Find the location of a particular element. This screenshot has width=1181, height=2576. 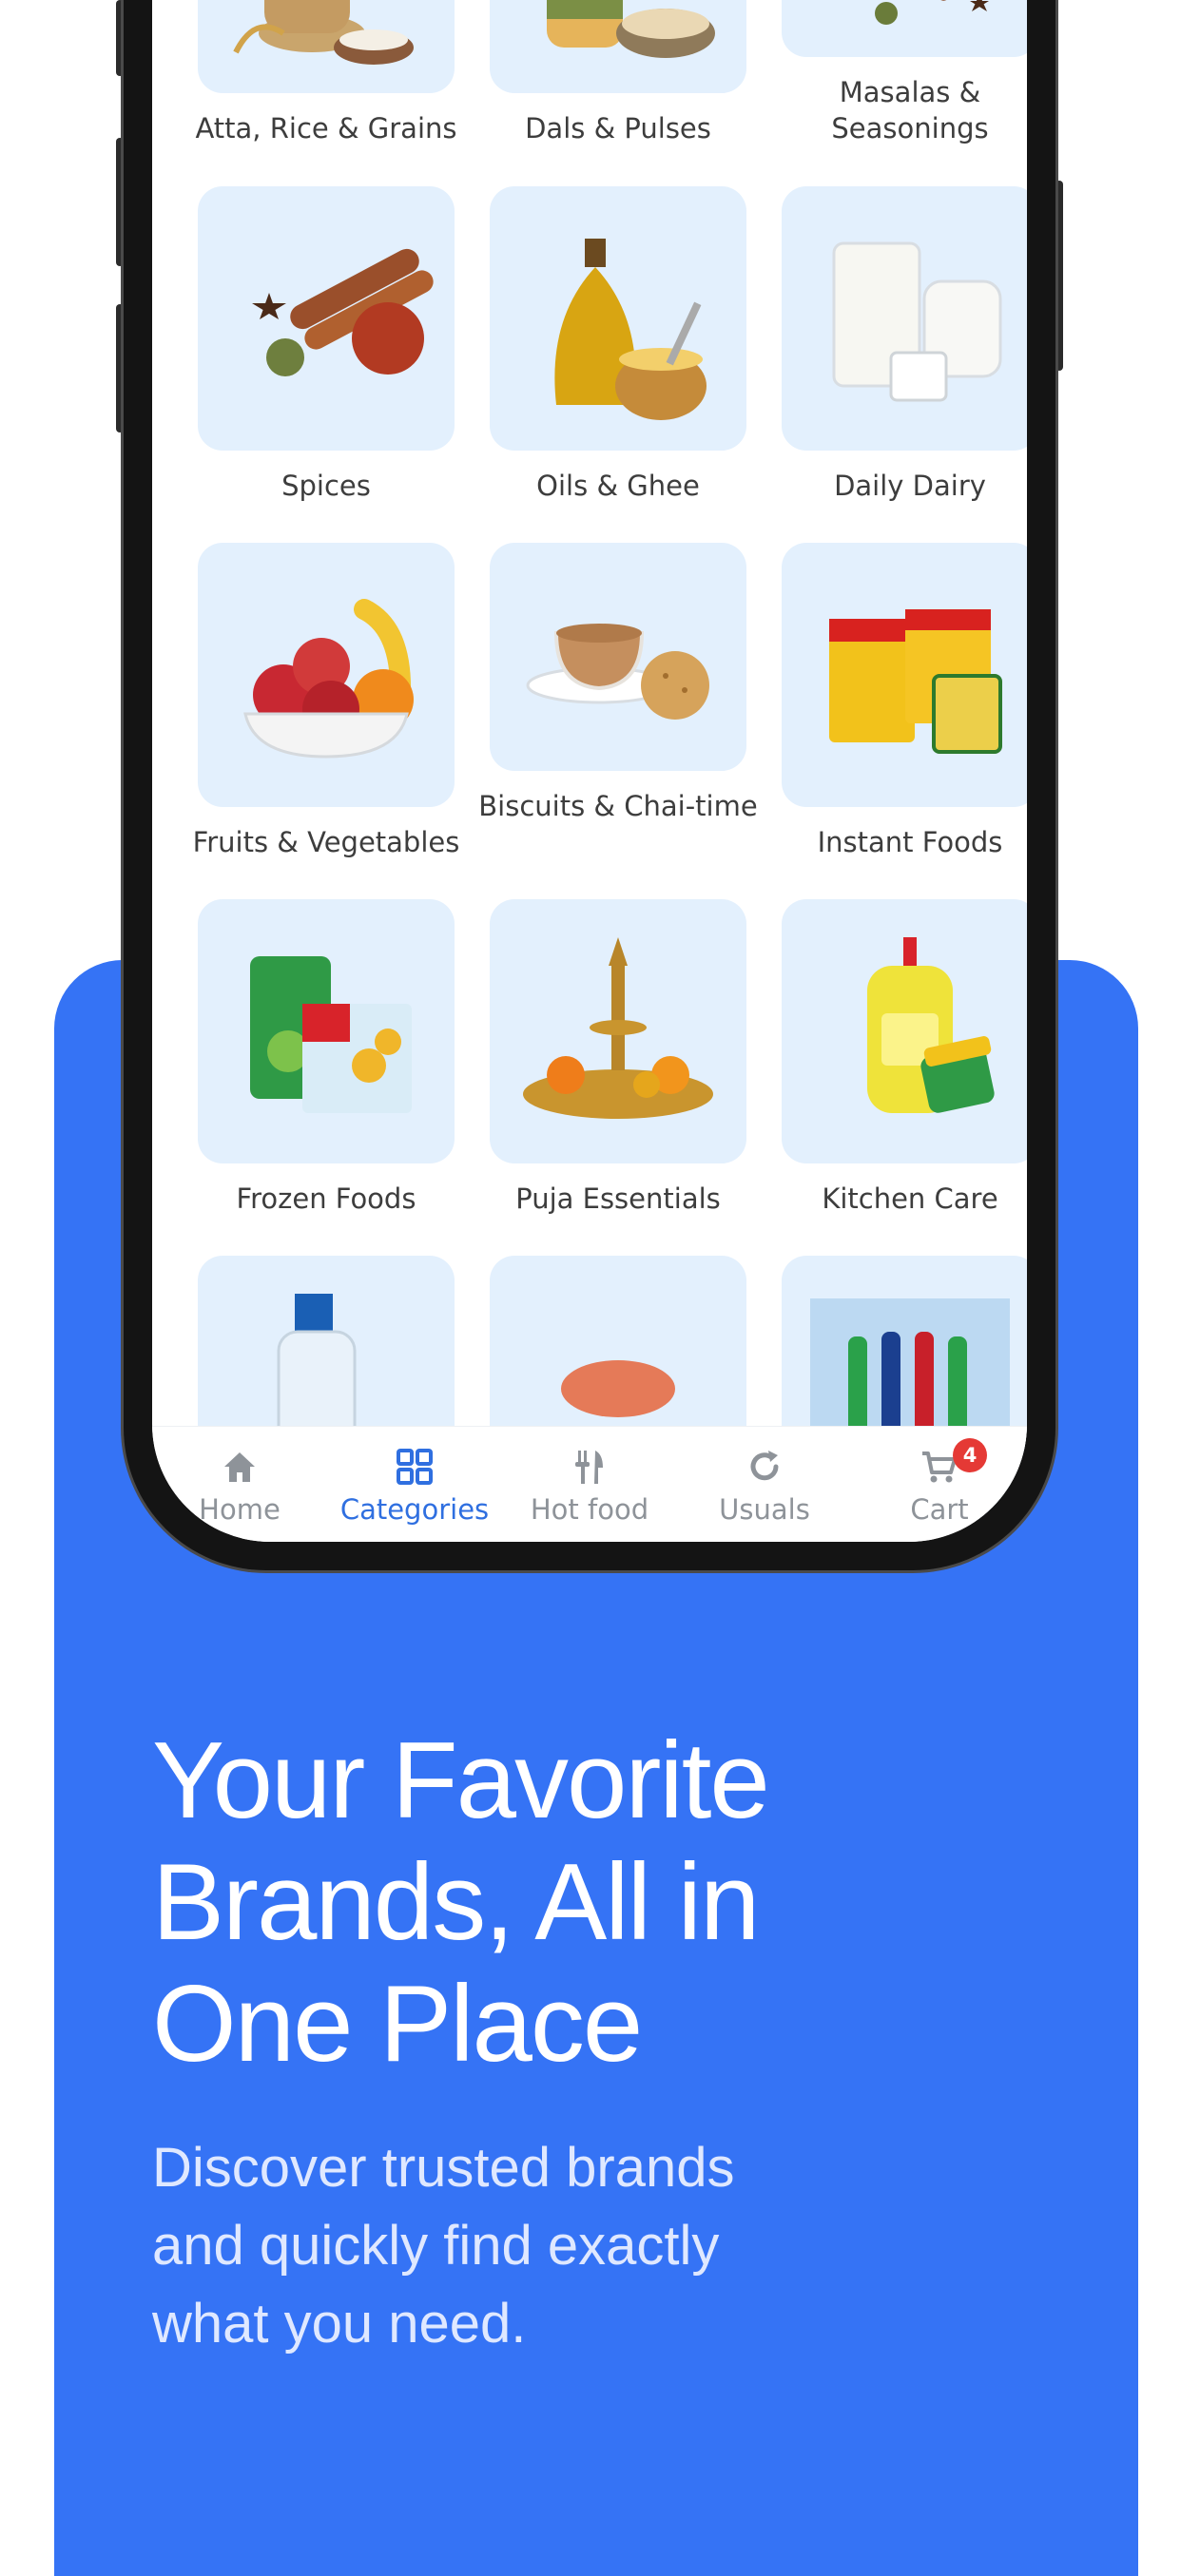

category-label: Frozen Foods is located at coordinates (326, 1199).